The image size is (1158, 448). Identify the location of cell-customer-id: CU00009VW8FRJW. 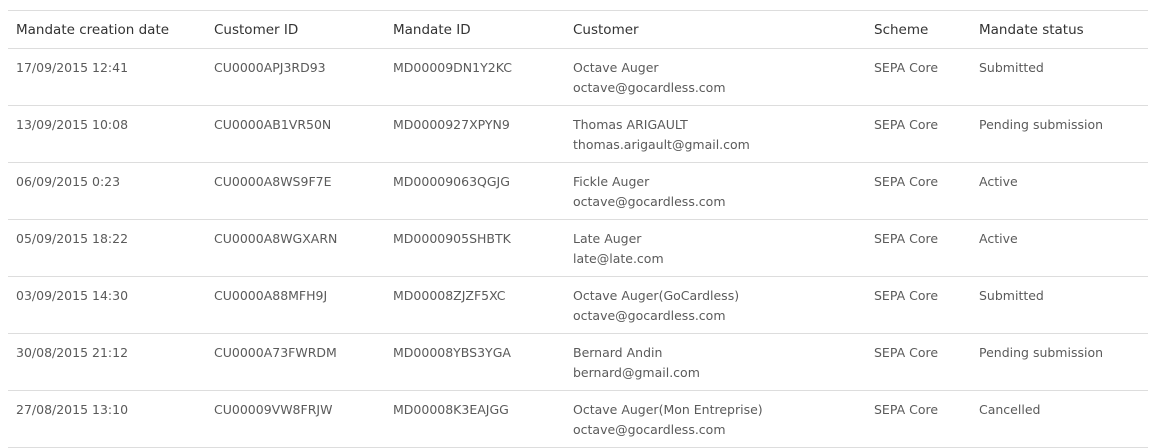
(273, 409).